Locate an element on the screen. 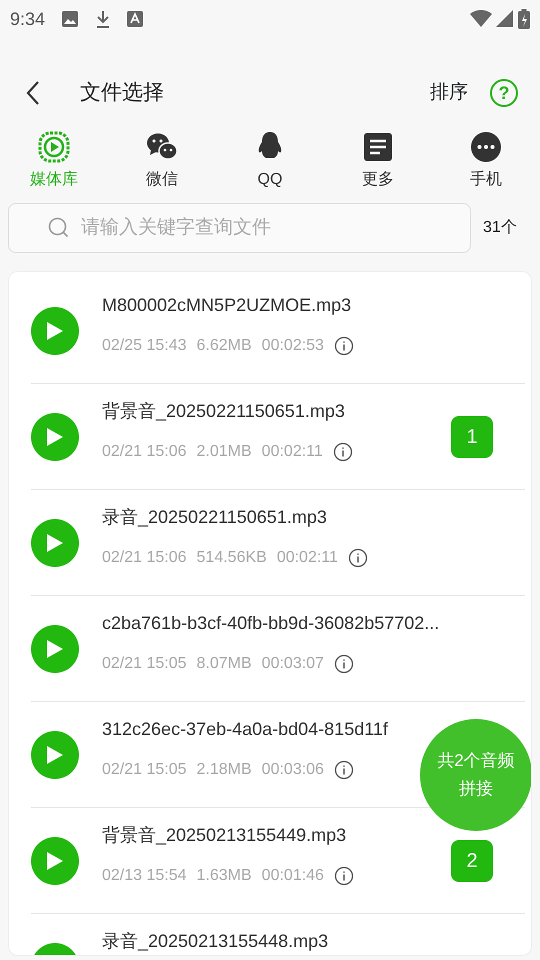 This screenshot has width=540, height=960. file-duration: 00:02:53 is located at coordinates (293, 346).